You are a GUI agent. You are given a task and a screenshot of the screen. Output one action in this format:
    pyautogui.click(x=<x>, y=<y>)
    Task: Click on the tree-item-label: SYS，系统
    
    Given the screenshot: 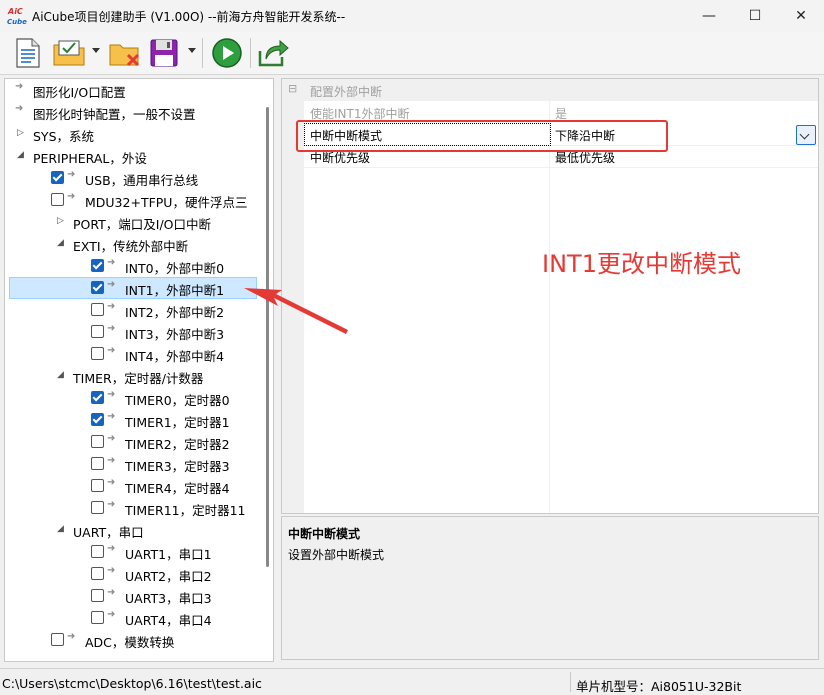 What is the action you would take?
    pyautogui.click(x=64, y=136)
    